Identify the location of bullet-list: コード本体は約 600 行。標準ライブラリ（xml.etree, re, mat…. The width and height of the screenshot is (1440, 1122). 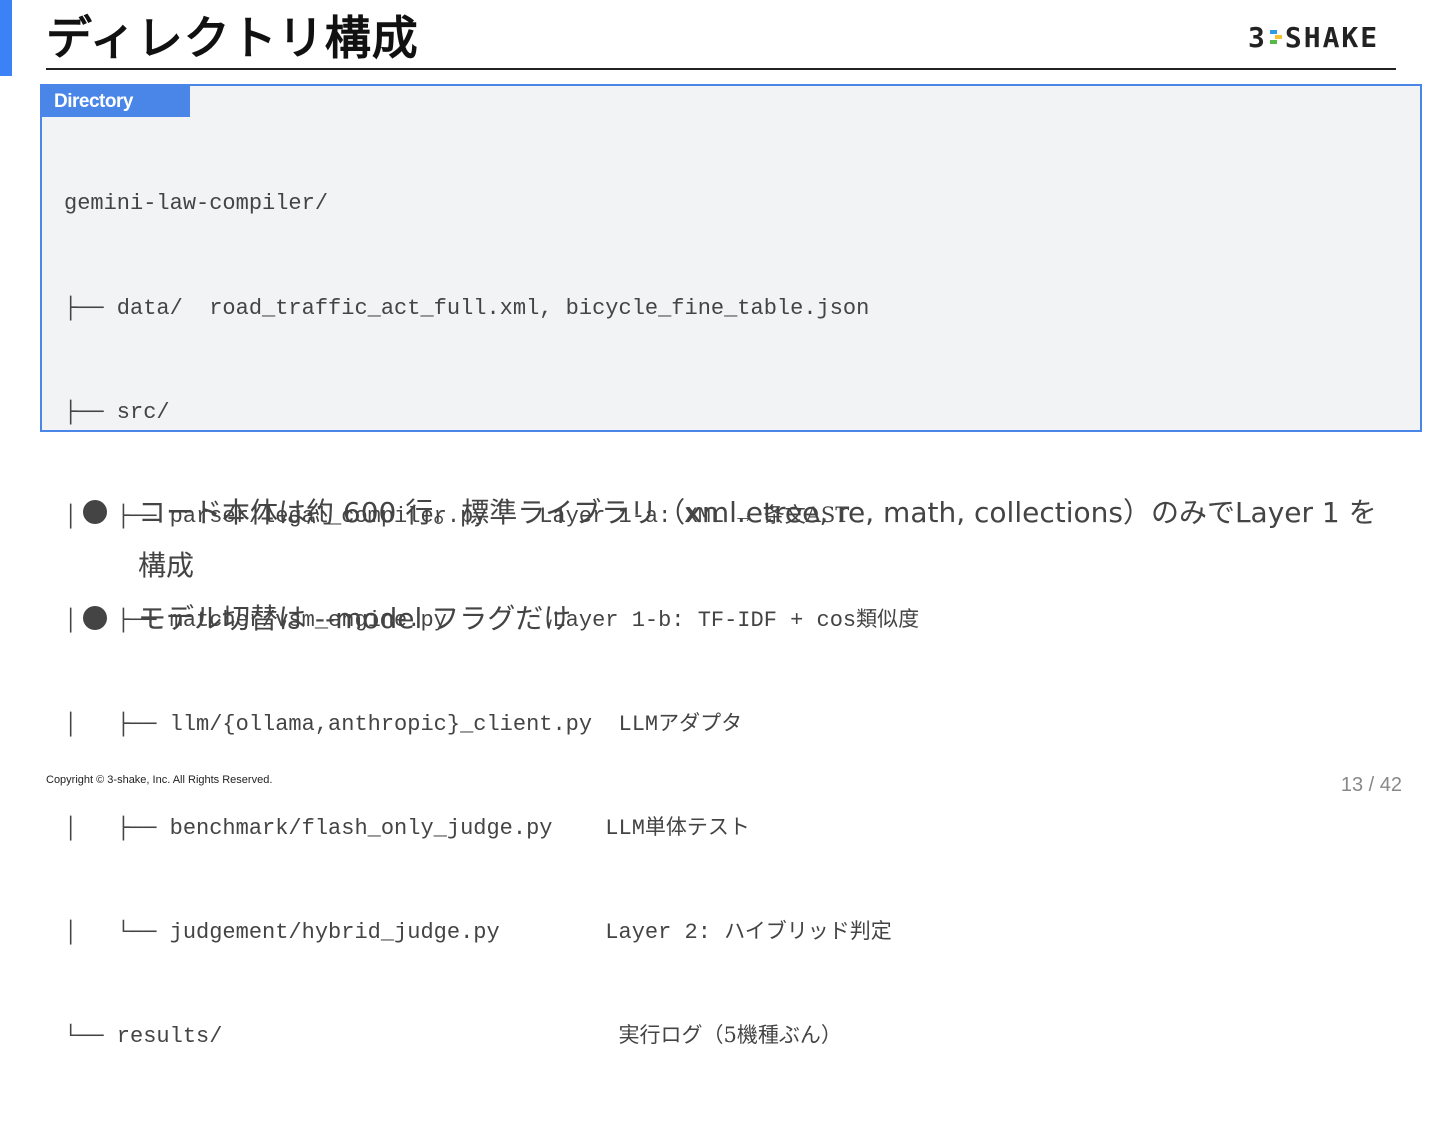
(730, 565).